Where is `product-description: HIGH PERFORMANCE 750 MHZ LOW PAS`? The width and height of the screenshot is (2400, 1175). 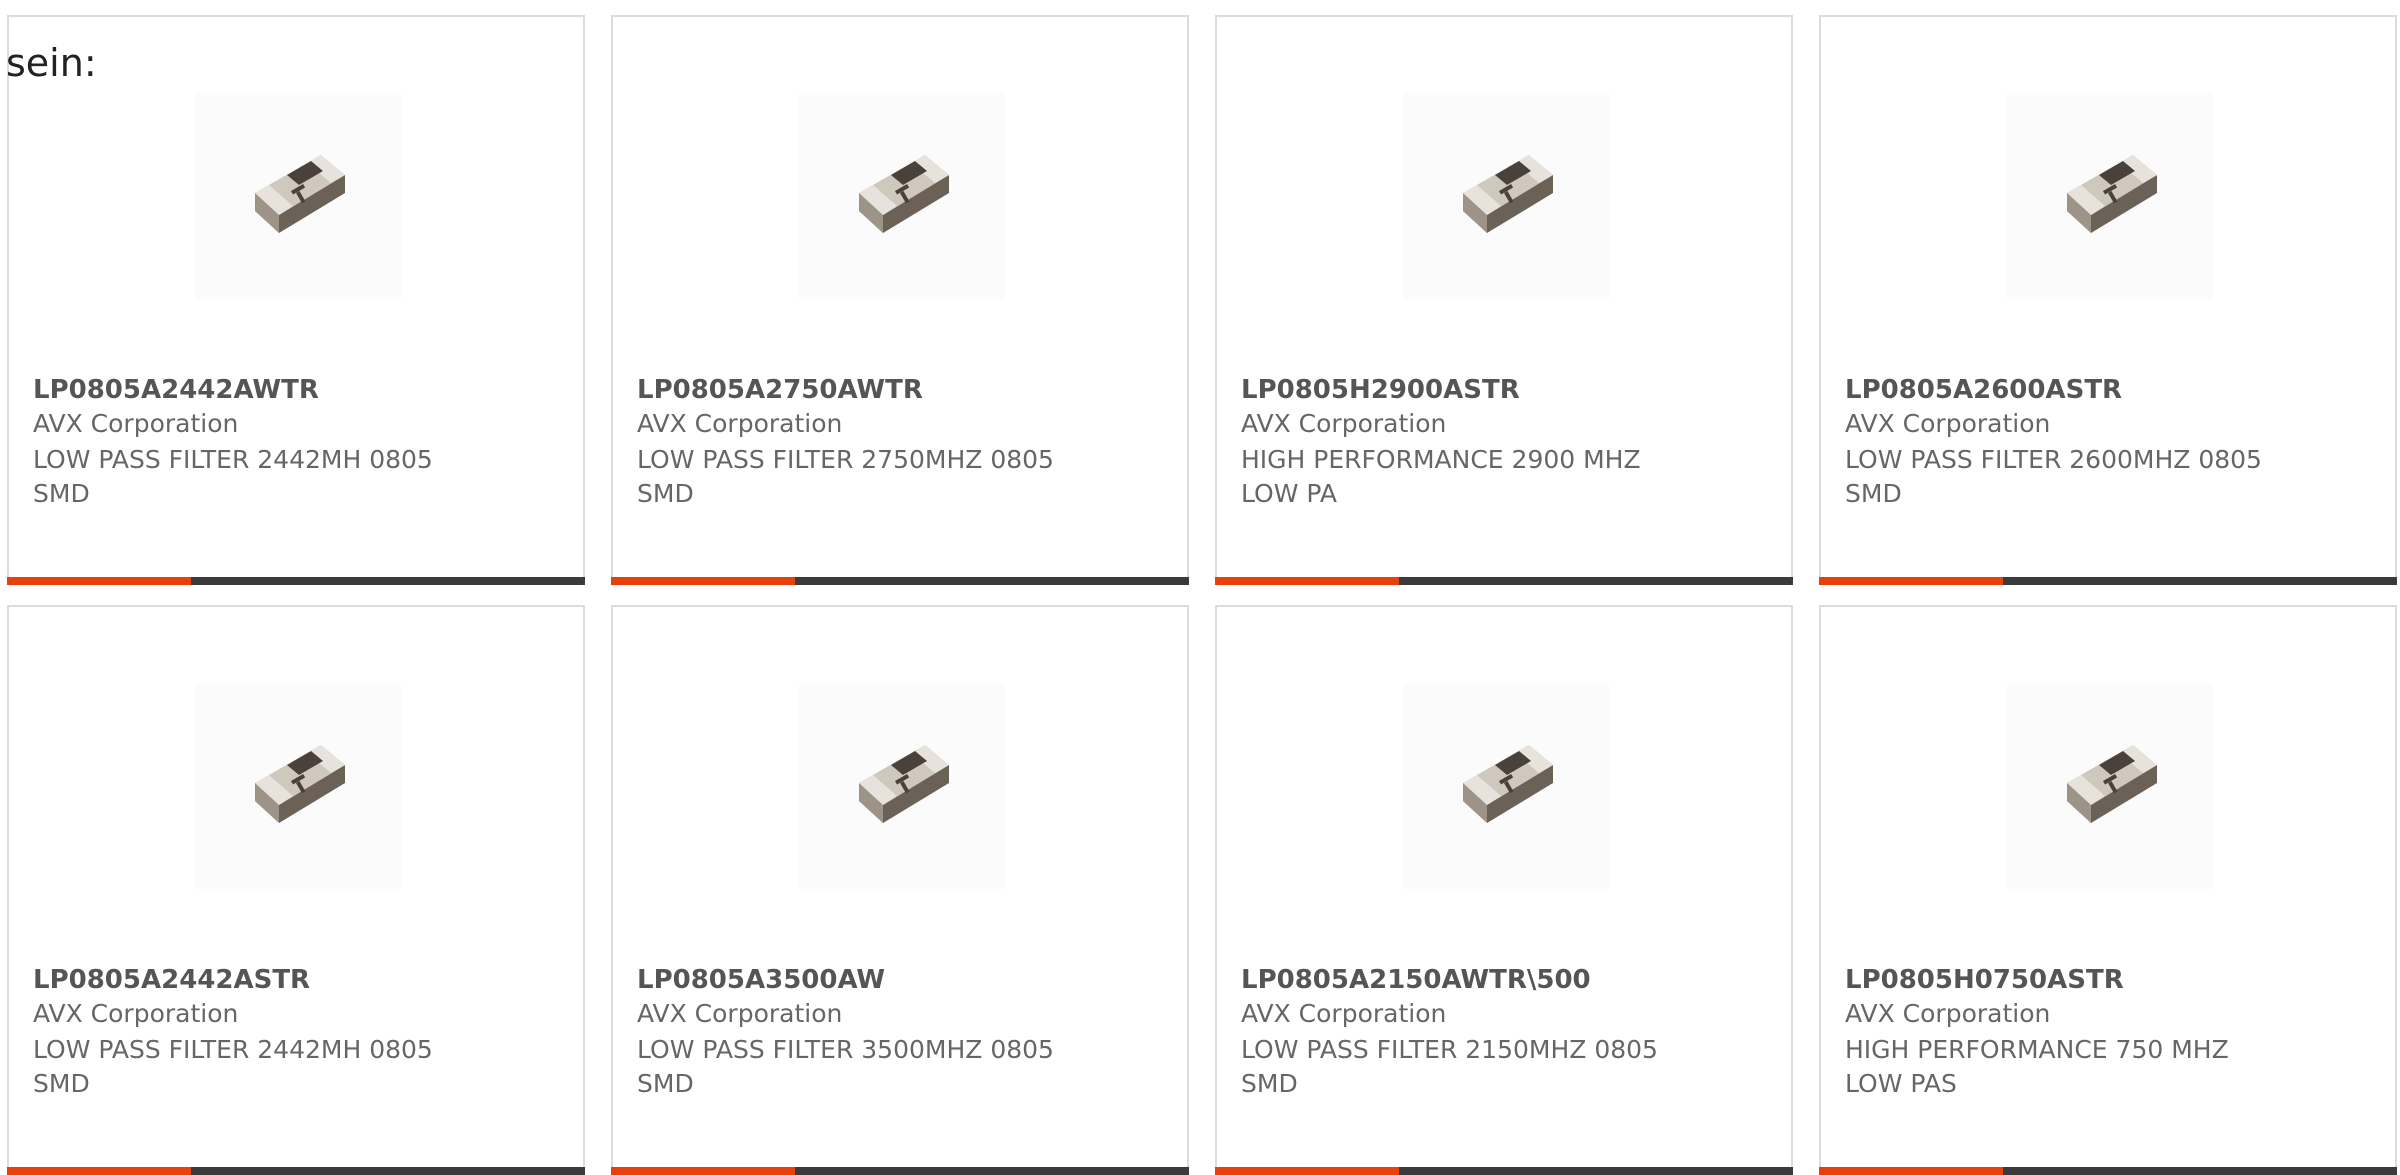 product-description: HIGH PERFORMANCE 750 MHZ LOW PAS is located at coordinates (2037, 1066).